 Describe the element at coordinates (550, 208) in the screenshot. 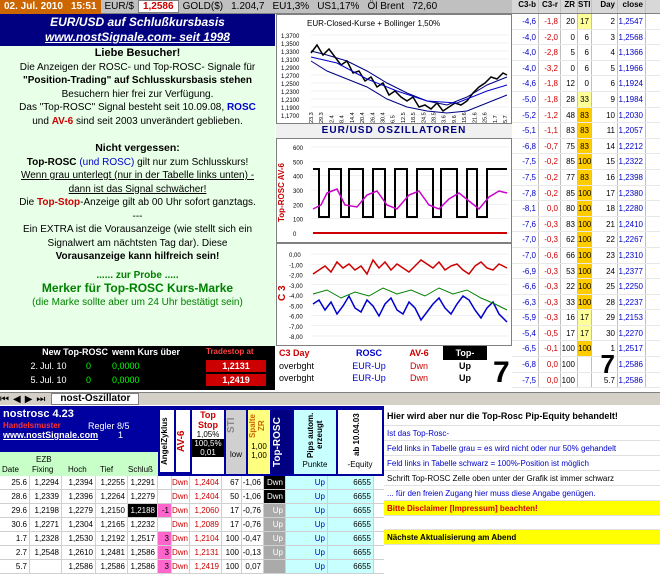

I see `signal-cell: 0,0` at that location.